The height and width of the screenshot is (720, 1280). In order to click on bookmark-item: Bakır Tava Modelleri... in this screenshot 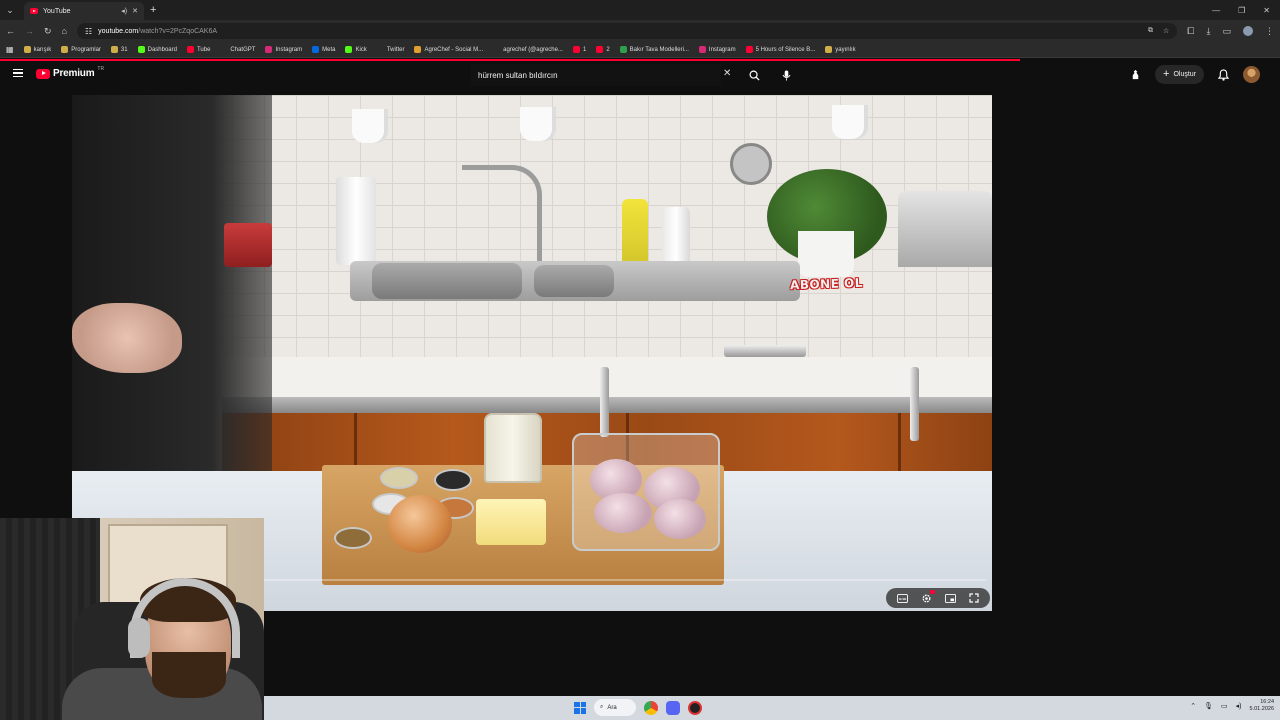, I will do `click(654, 49)`.